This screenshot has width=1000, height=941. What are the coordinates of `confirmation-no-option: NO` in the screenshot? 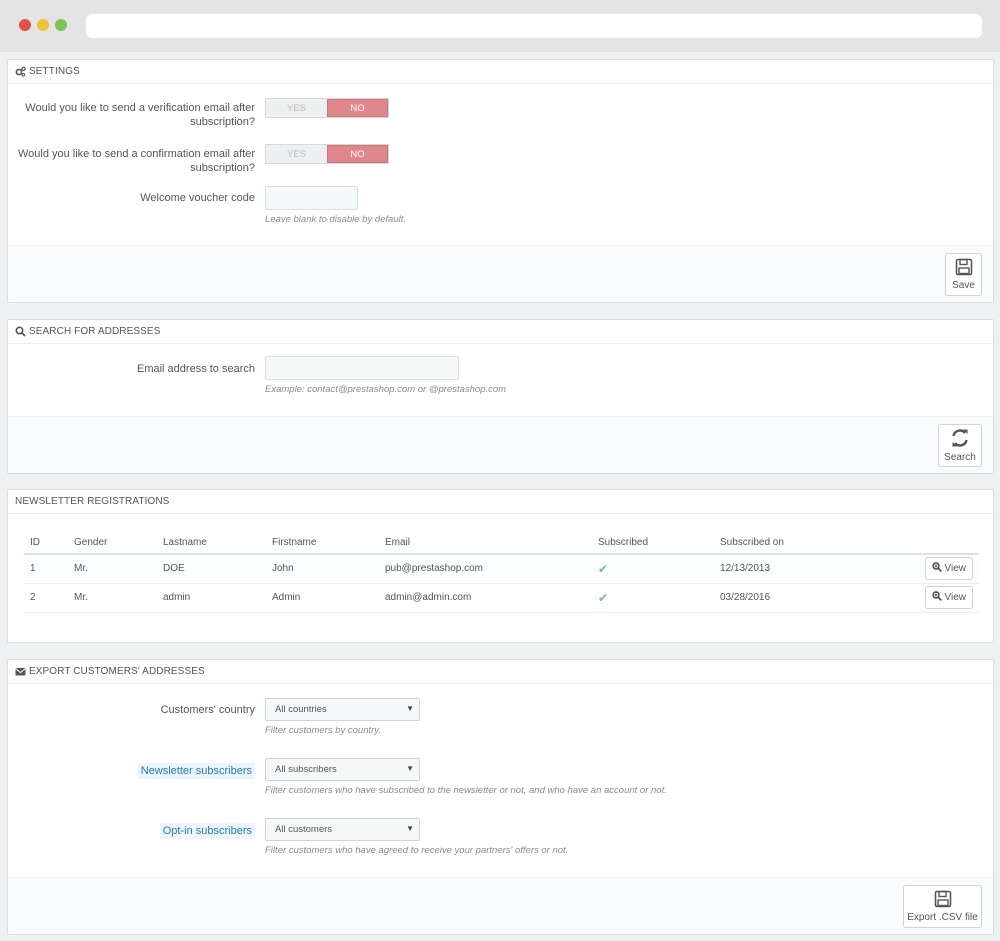 It's located at (357, 154).